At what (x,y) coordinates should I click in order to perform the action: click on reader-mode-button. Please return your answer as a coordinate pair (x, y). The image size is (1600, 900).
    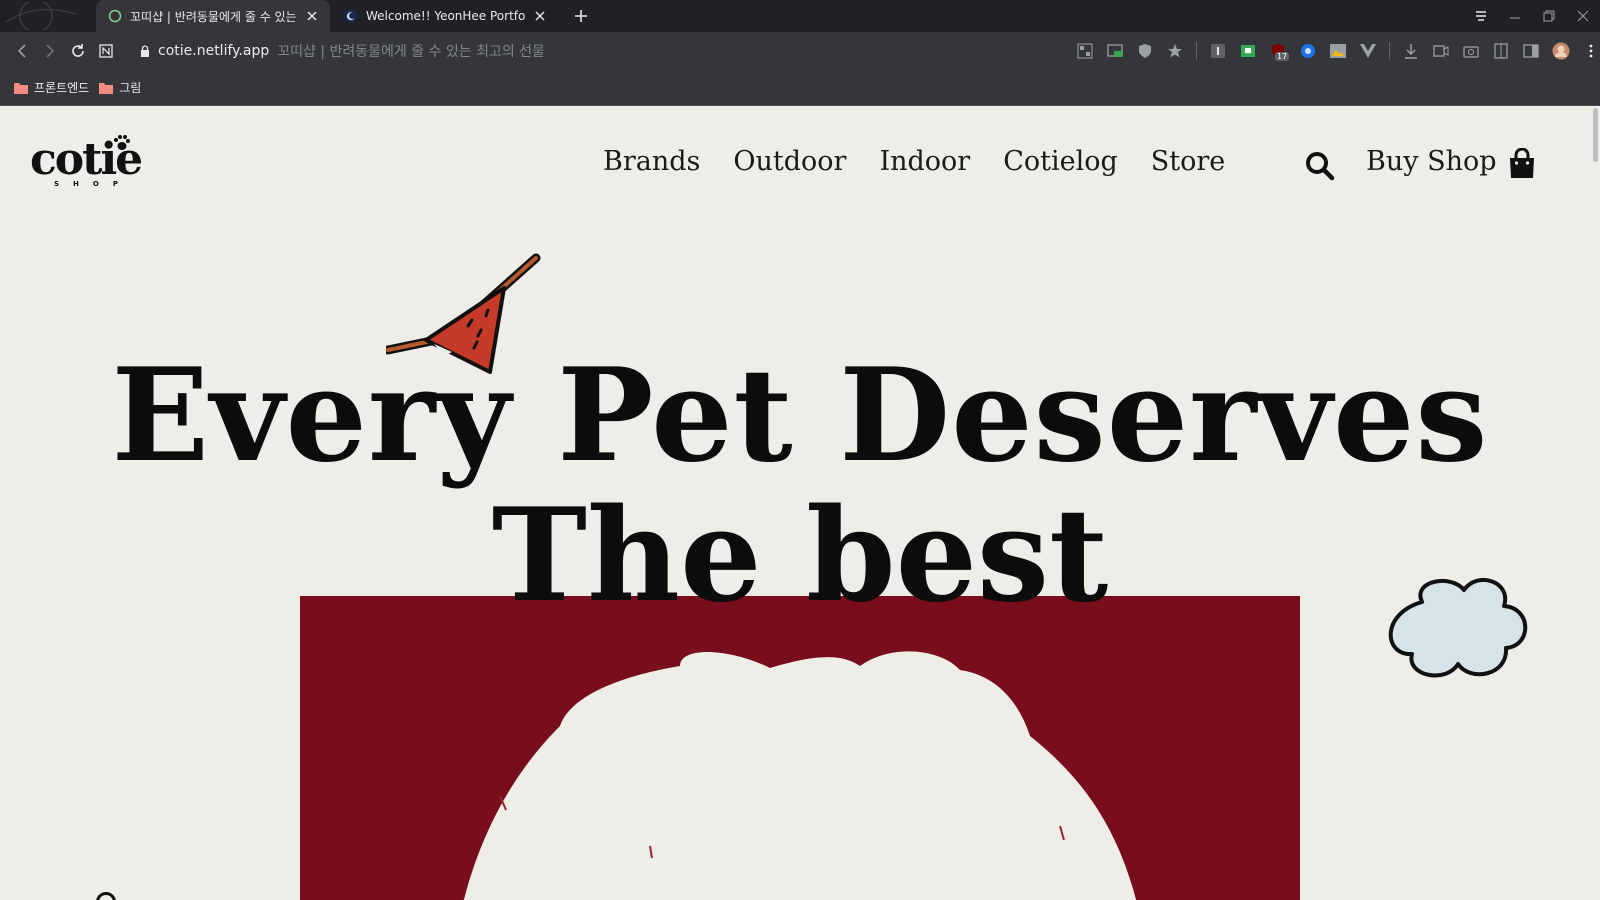
    Looking at the image, I should click on (1501, 51).